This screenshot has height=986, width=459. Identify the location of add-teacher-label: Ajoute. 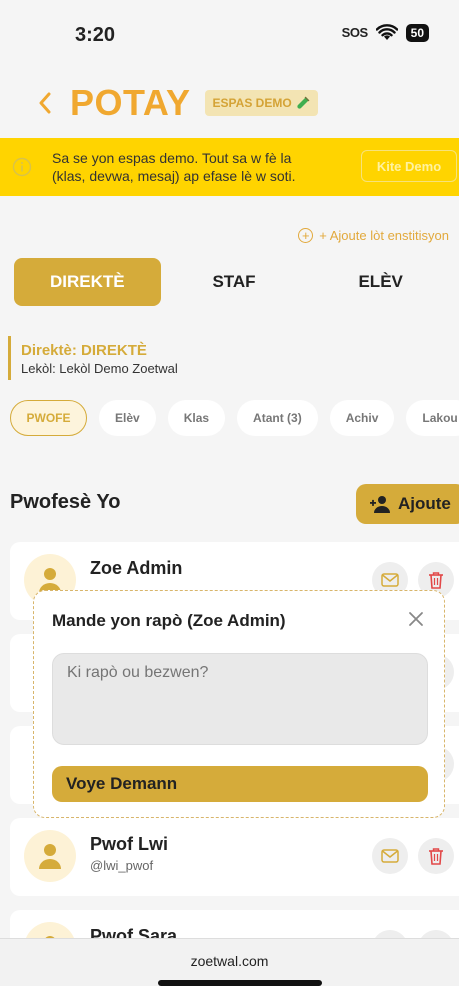
(424, 503).